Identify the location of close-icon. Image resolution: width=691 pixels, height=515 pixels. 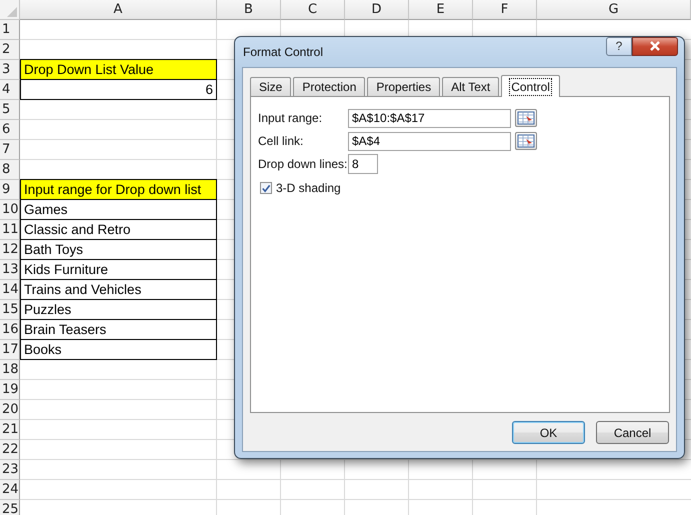
(655, 46).